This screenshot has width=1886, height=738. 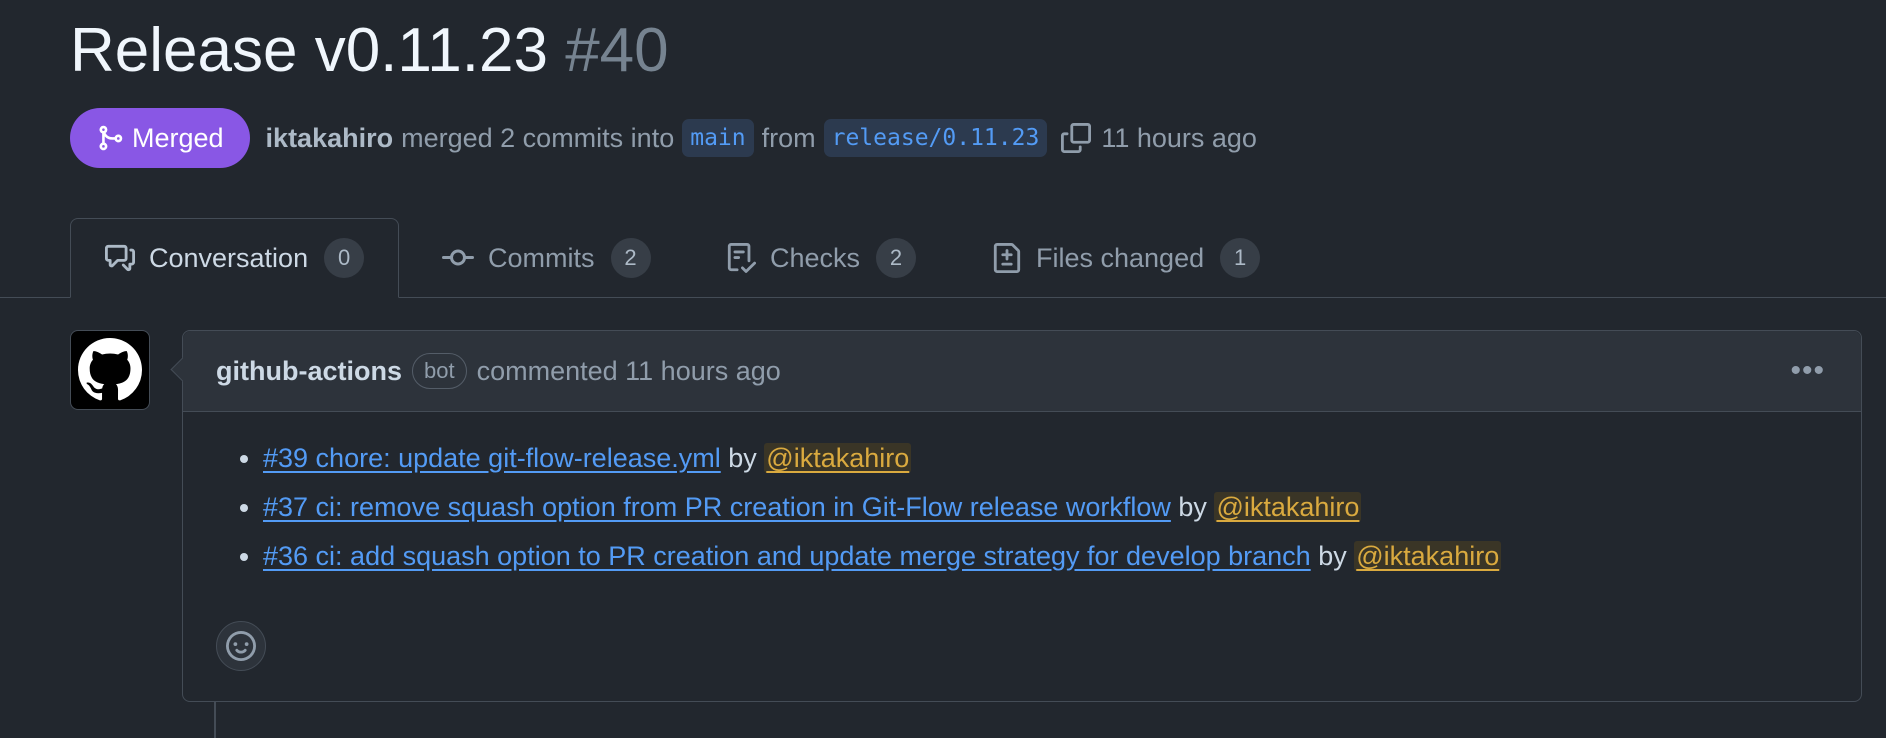 What do you see at coordinates (1076, 138) in the screenshot?
I see `copy-icon` at bounding box center [1076, 138].